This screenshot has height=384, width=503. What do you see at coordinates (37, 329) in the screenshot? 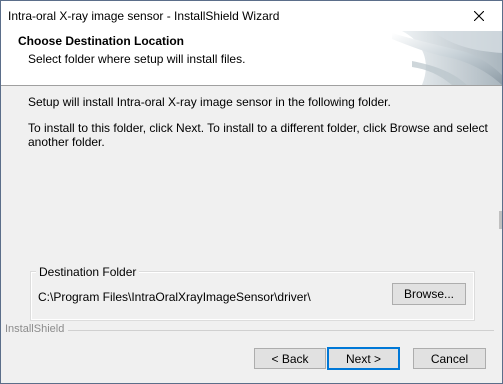
I see `installshield-brand: InstallShield` at bounding box center [37, 329].